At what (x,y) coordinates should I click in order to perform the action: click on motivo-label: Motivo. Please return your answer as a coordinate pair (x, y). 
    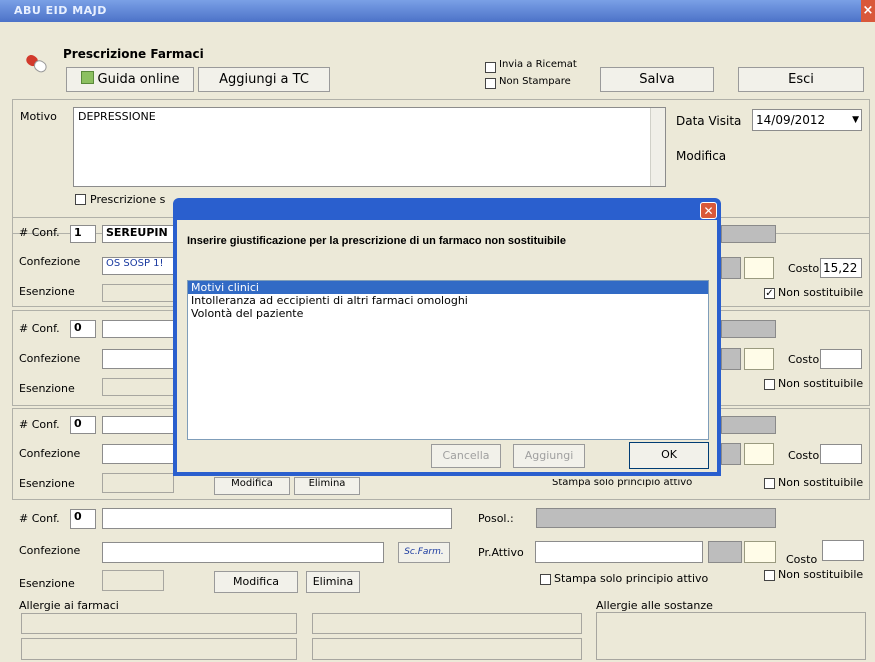
    Looking at the image, I should click on (38, 116).